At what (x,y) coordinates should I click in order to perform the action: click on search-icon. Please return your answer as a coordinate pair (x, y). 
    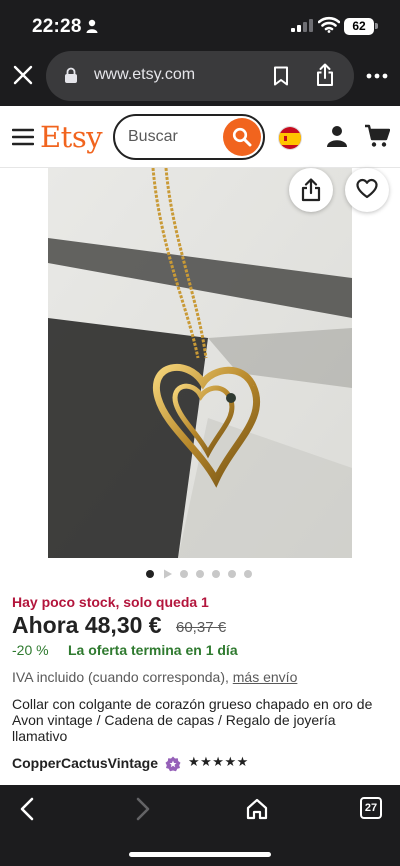
    Looking at the image, I should click on (242, 137).